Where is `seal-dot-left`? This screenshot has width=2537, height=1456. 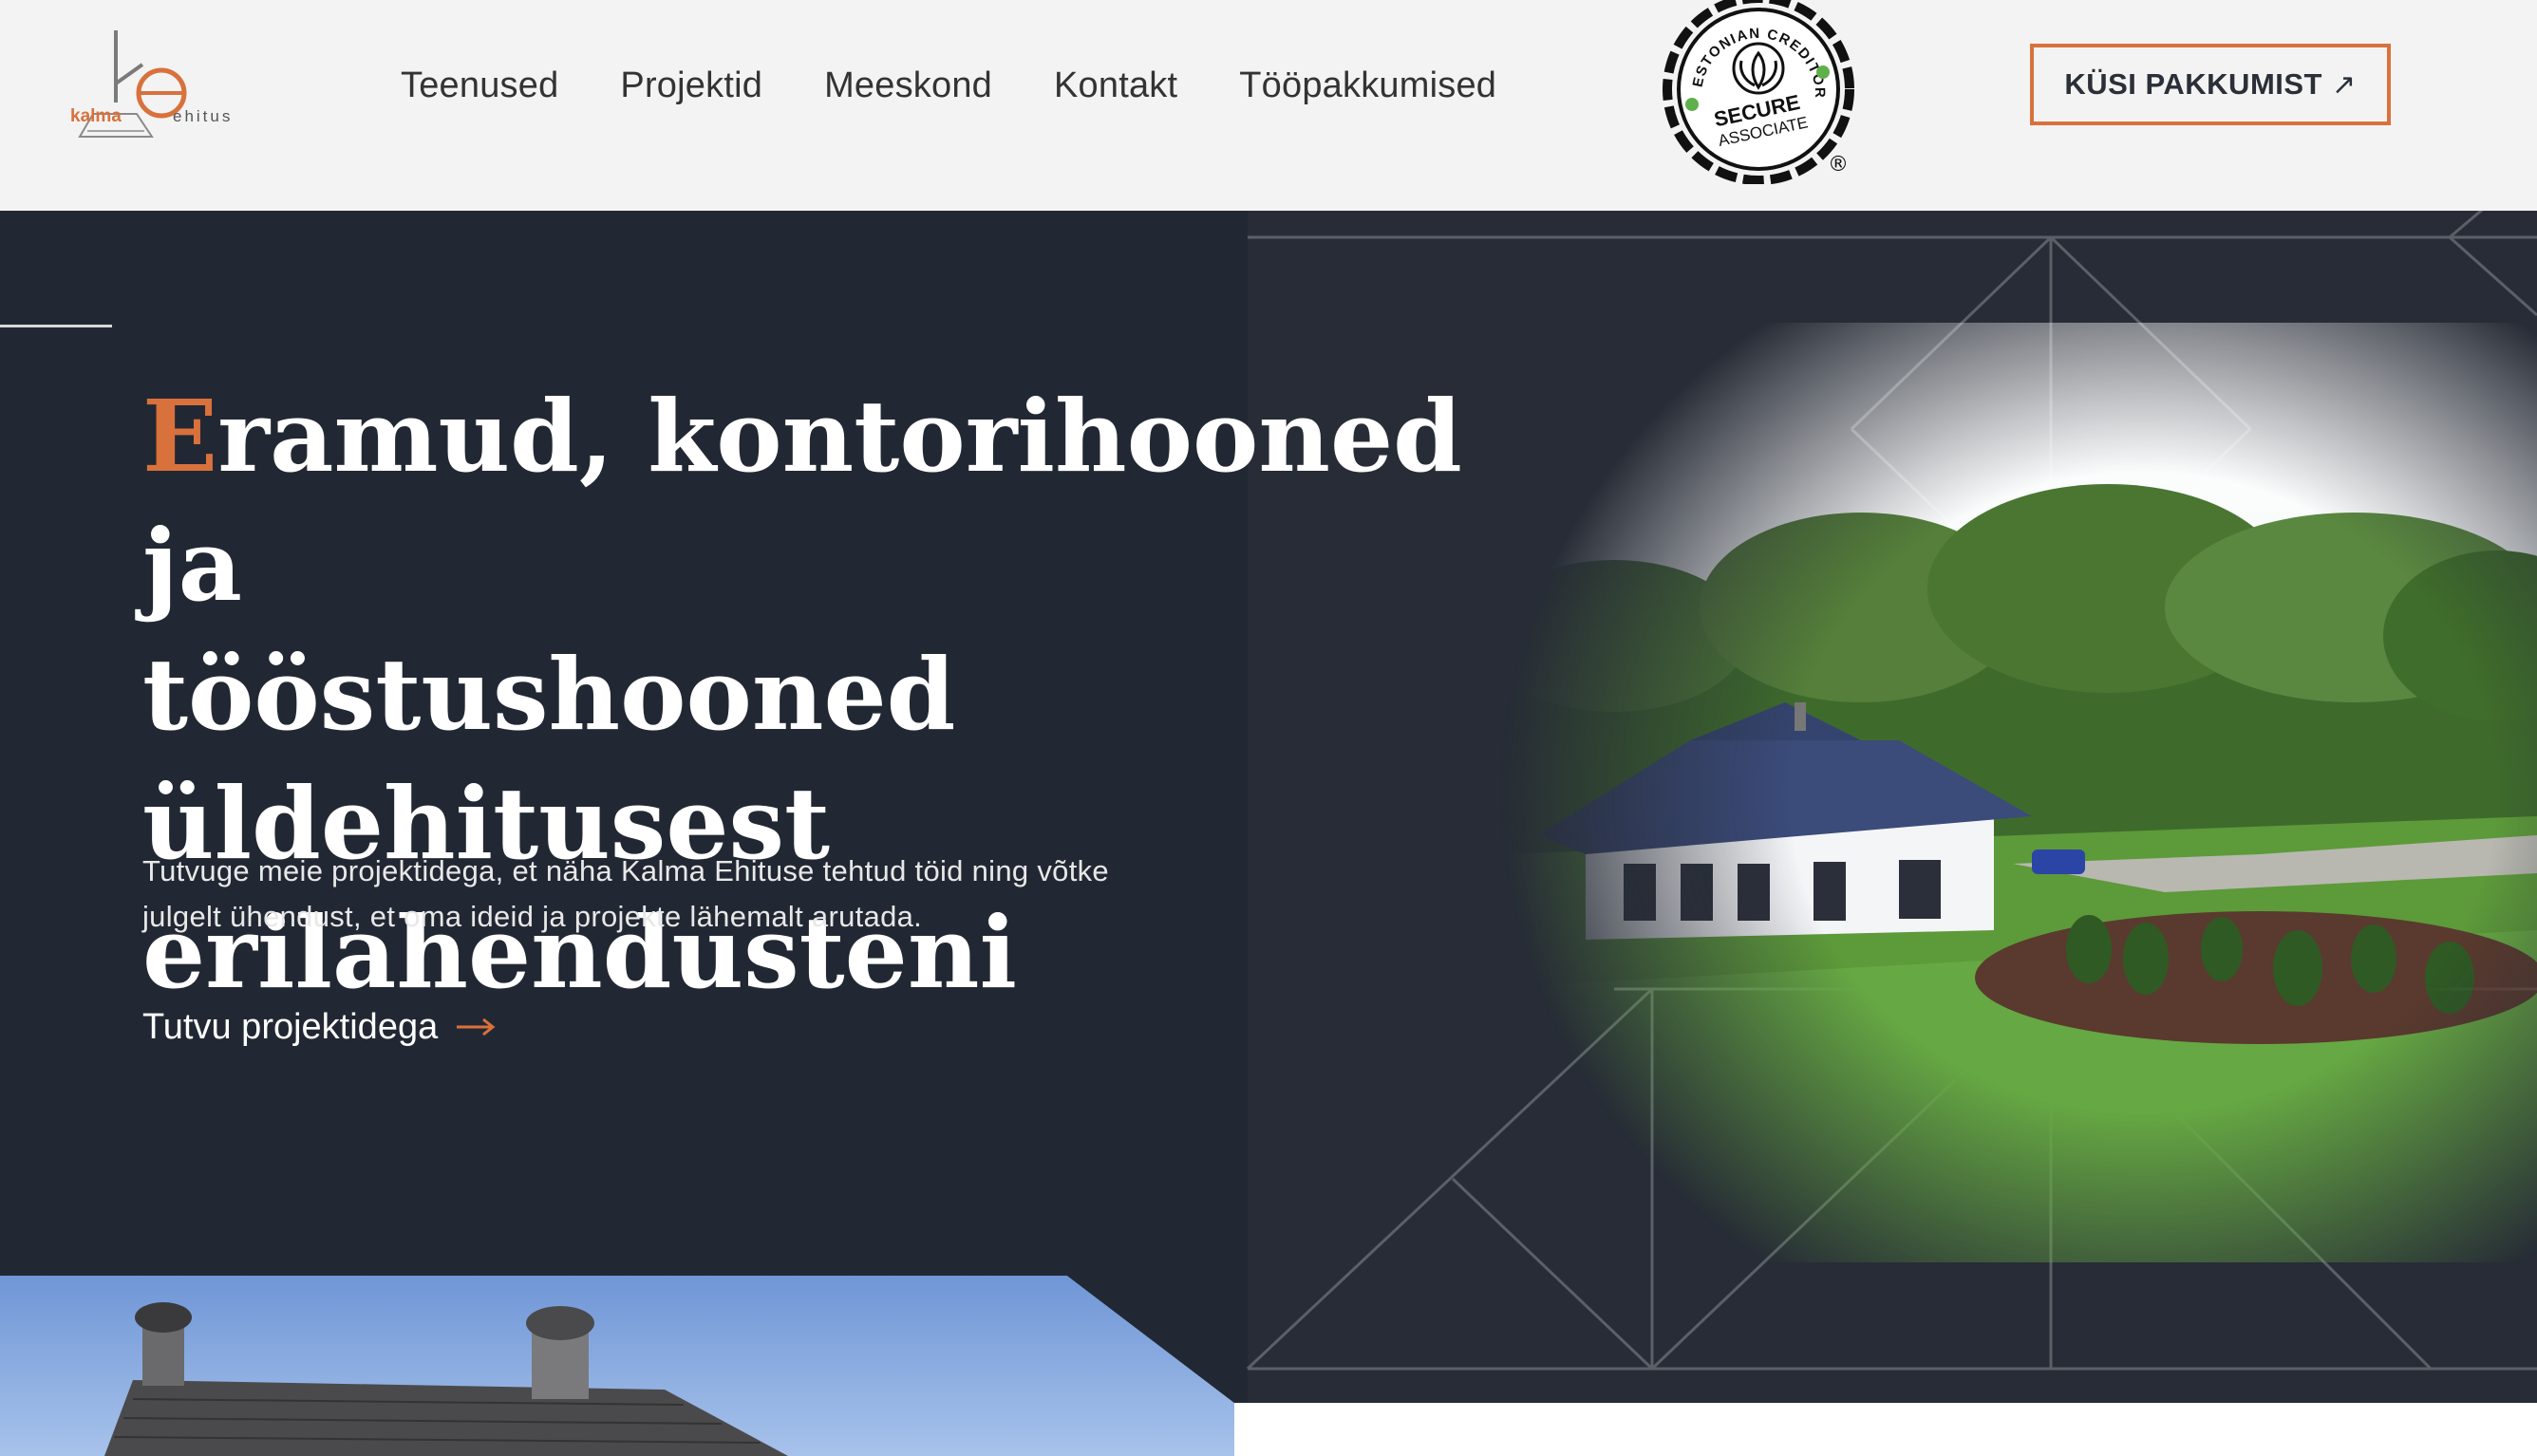
seal-dot-left is located at coordinates (1692, 105).